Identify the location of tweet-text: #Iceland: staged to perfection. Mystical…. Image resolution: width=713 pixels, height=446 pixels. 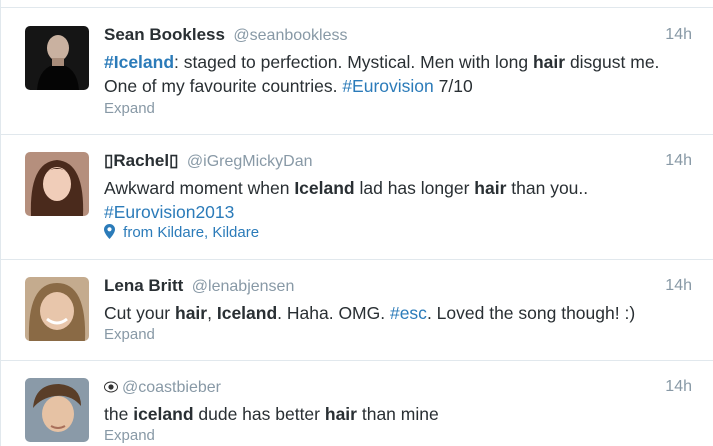
(399, 74).